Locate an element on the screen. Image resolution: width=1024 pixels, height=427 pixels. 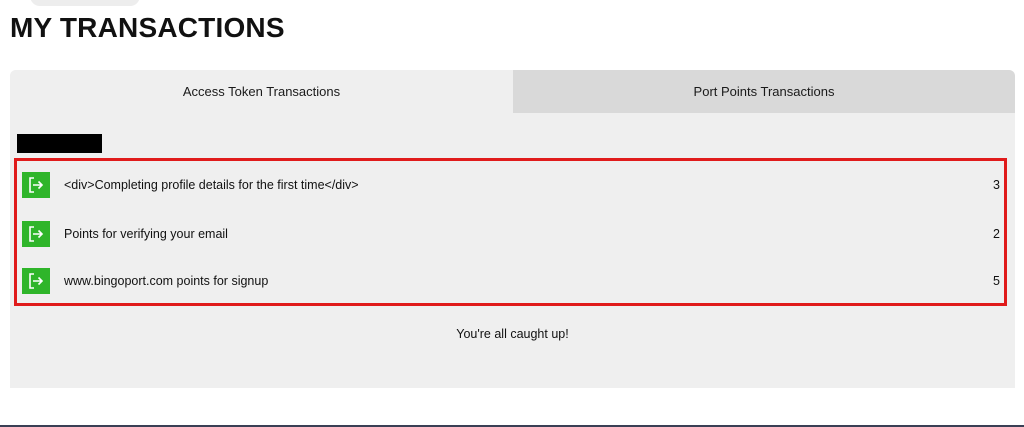
tab-port-points-transactions: Port Points Transactions is located at coordinates (764, 91).